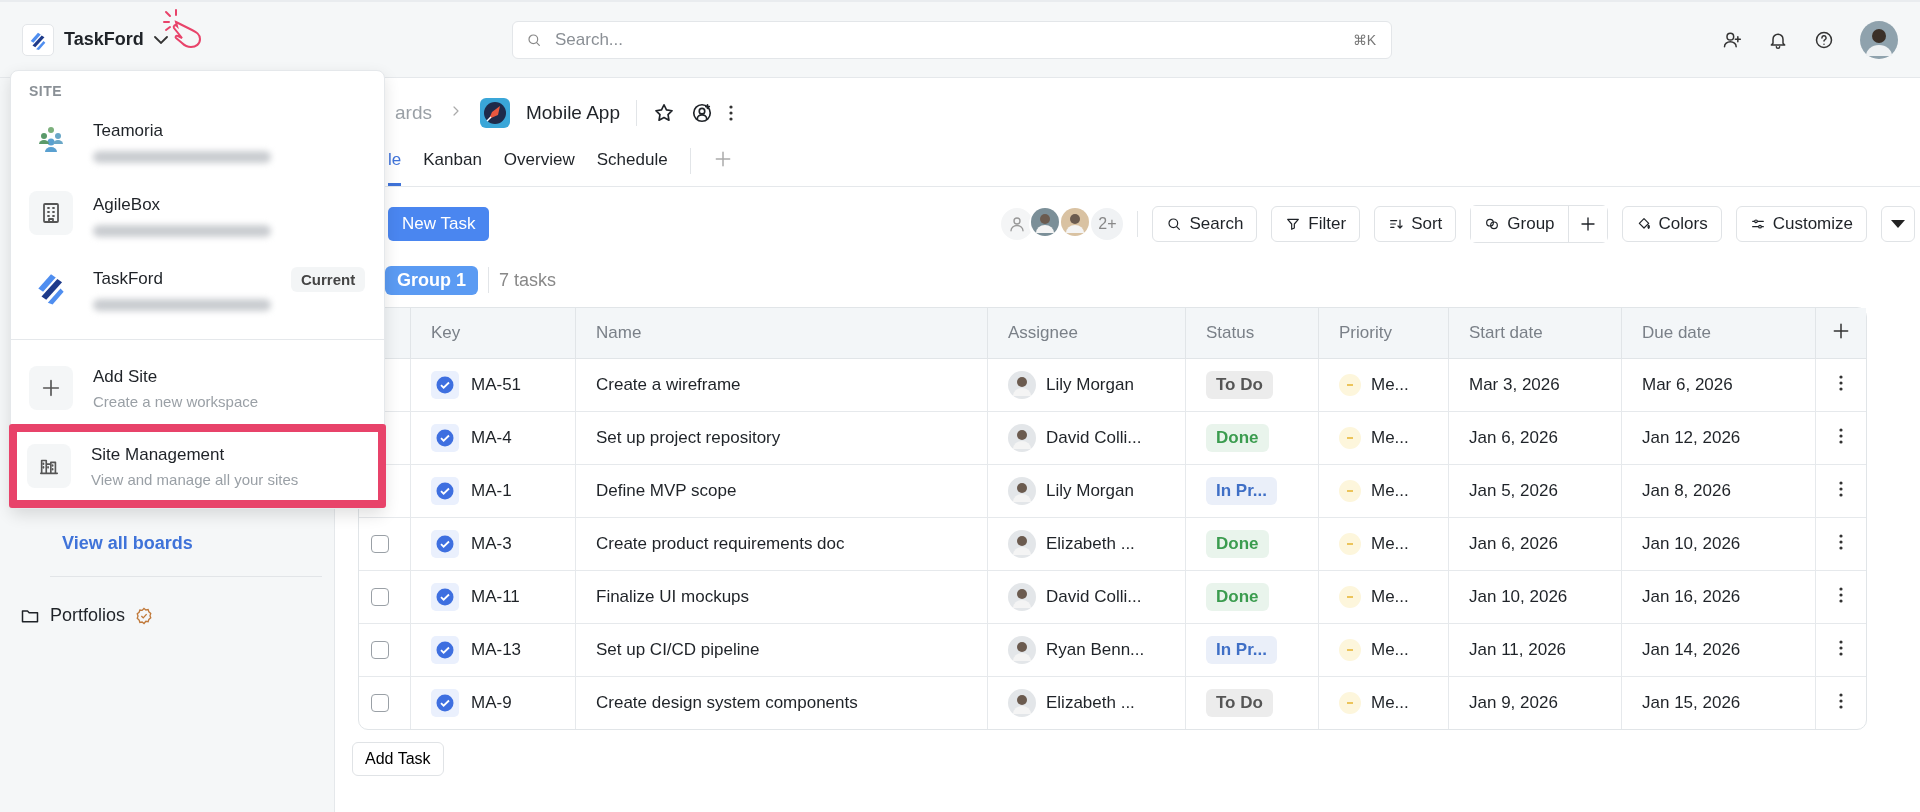 This screenshot has height=812, width=1920. What do you see at coordinates (1415, 224) in the screenshot?
I see `toolbar-button: Sort` at bounding box center [1415, 224].